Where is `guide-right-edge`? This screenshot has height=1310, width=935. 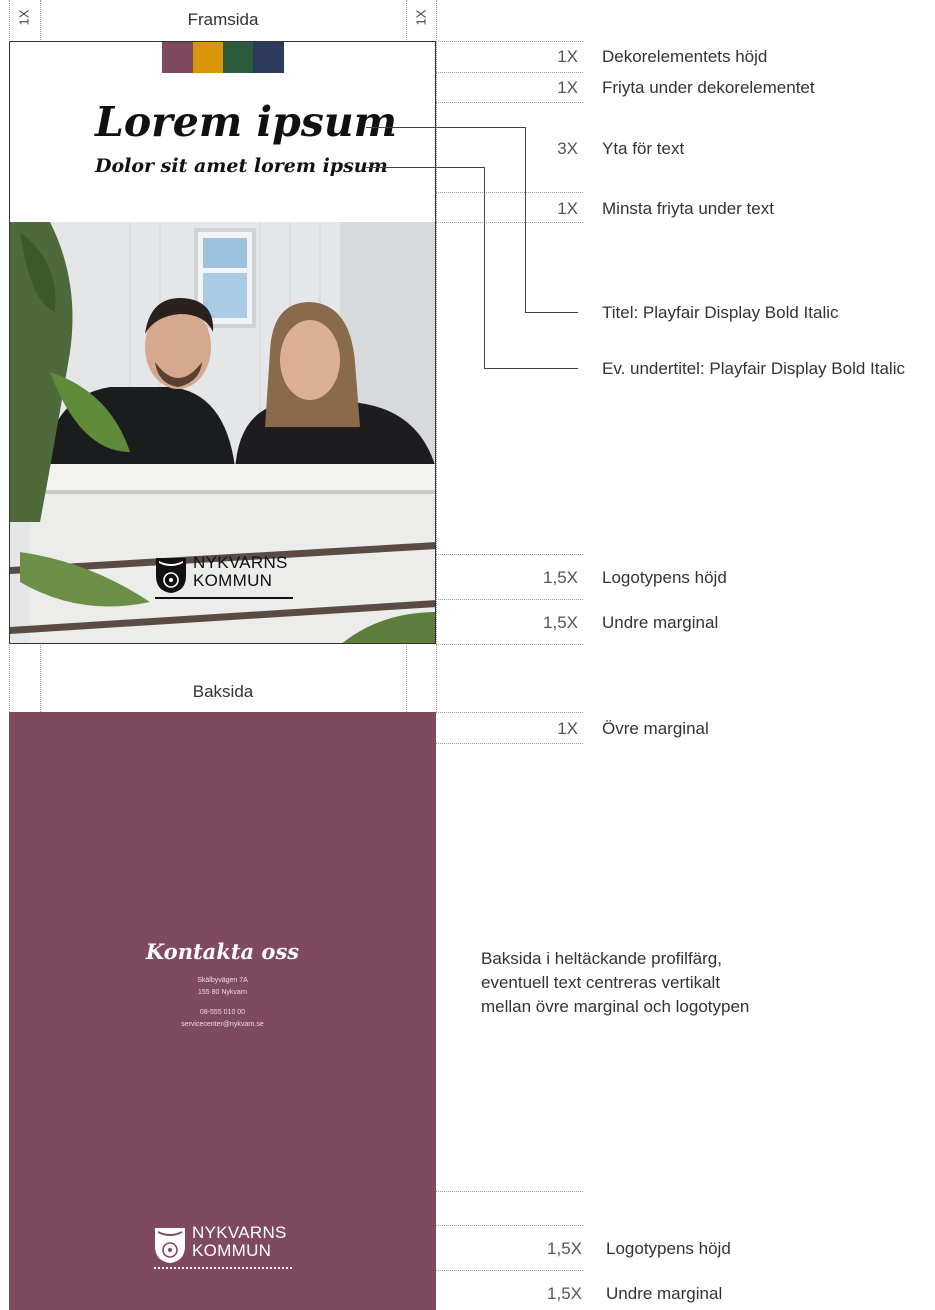
guide-right-edge is located at coordinates (436, 356).